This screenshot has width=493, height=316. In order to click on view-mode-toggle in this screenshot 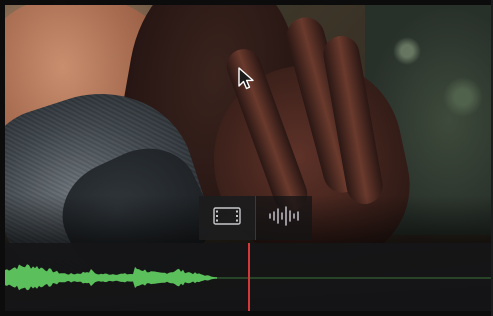, I will do `click(255, 218)`.